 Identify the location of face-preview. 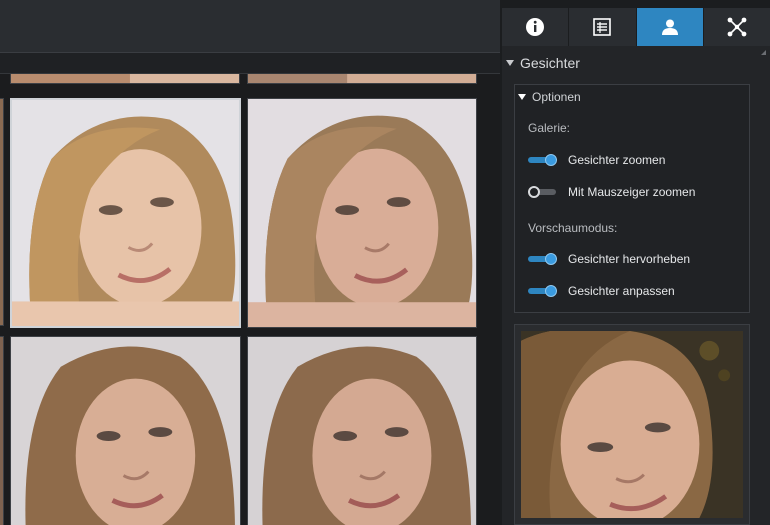
(632, 424).